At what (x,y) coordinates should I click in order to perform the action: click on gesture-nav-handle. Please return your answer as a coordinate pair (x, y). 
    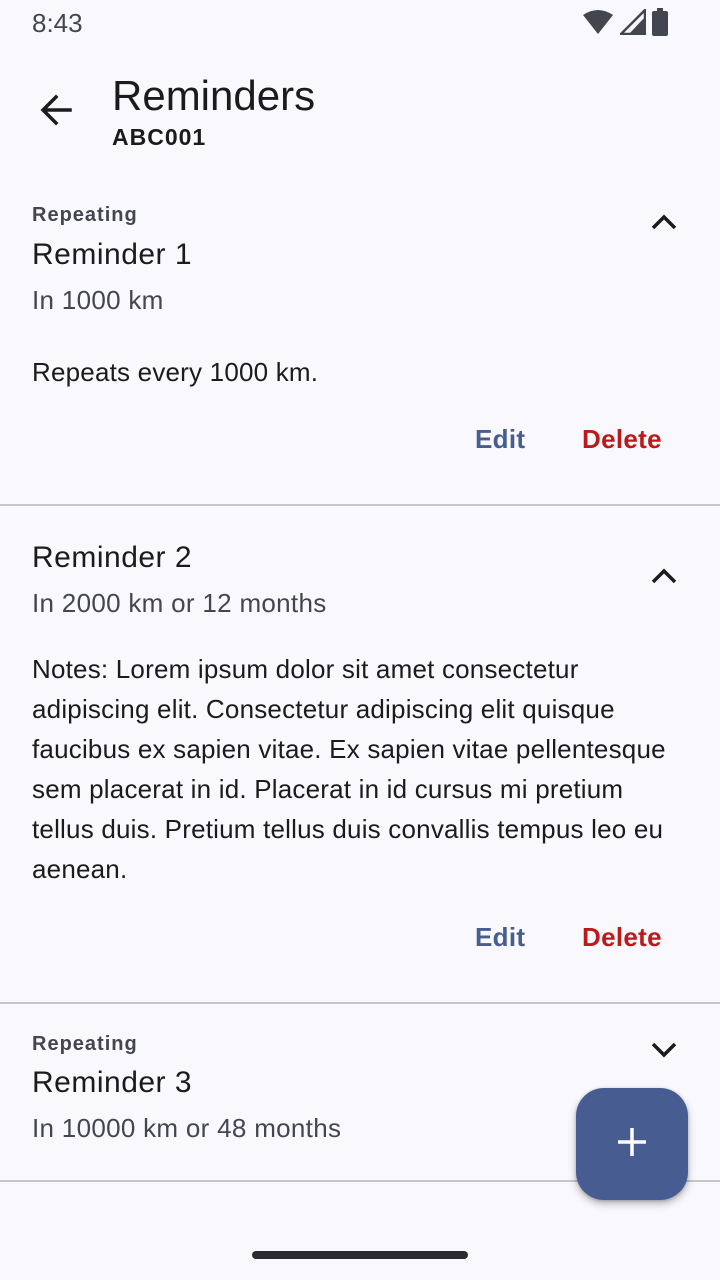
    Looking at the image, I should click on (360, 1255).